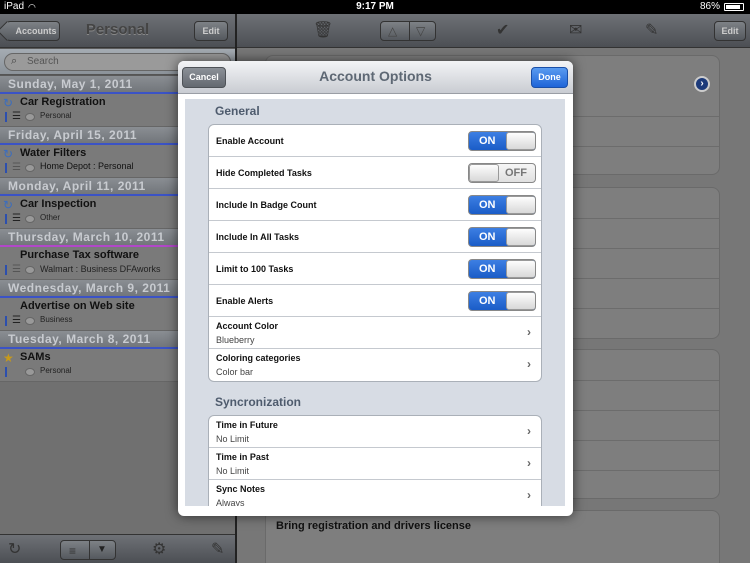 The width and height of the screenshot is (750, 563). I want to click on task-context: Personal, so click(56, 370).